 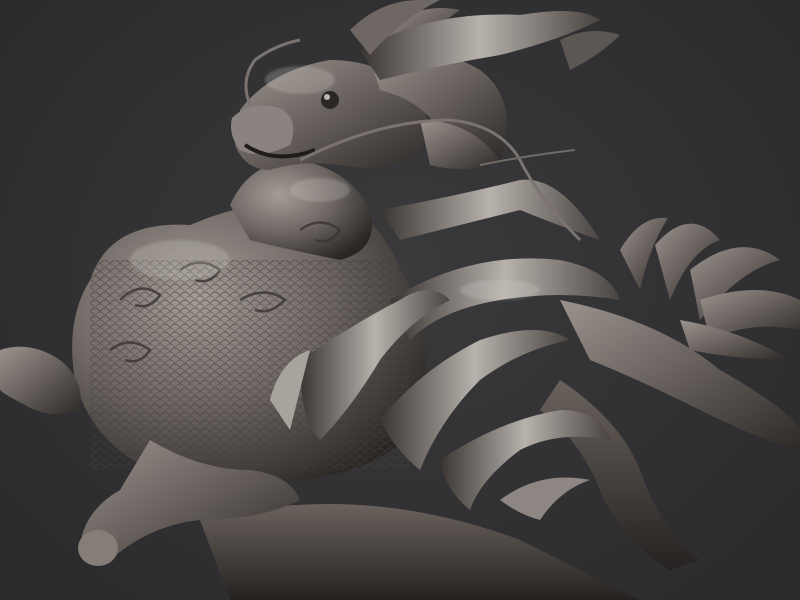 What do you see at coordinates (420, 552) in the screenshot?
I see `base-plinth` at bounding box center [420, 552].